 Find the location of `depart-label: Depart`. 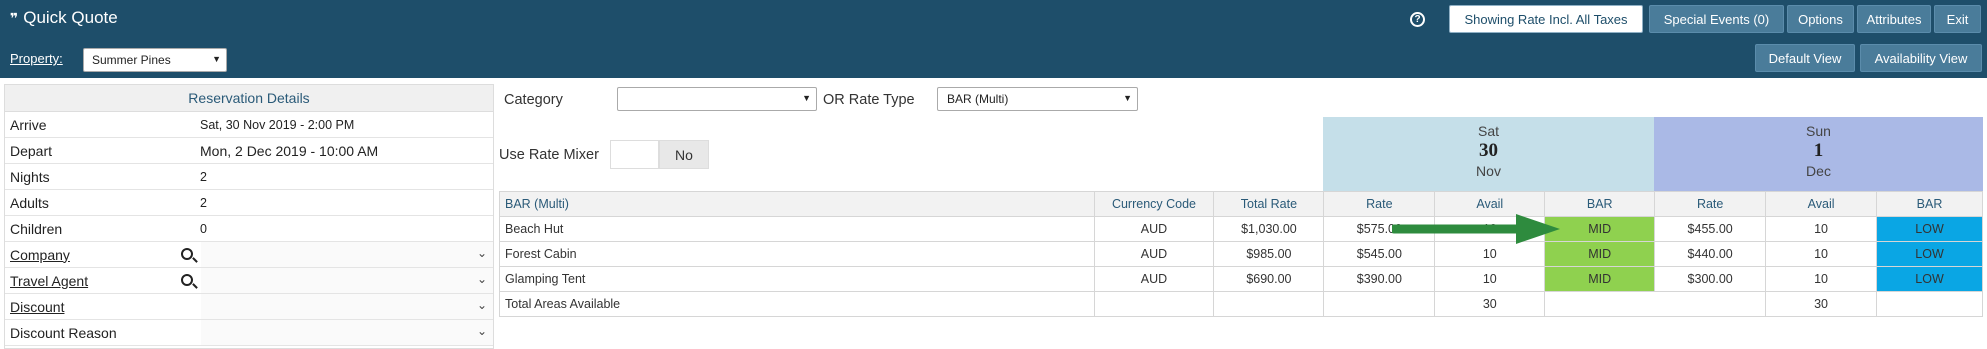

depart-label: Depart is located at coordinates (31, 150).